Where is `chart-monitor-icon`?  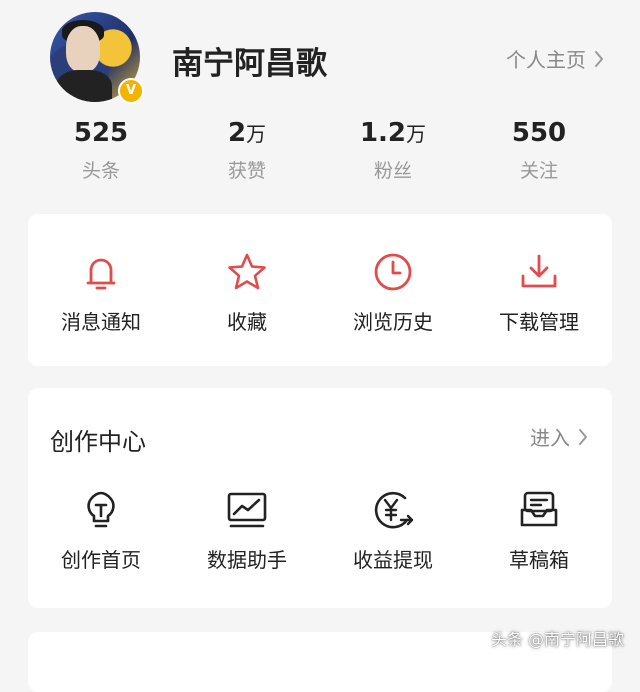 chart-monitor-icon is located at coordinates (247, 510).